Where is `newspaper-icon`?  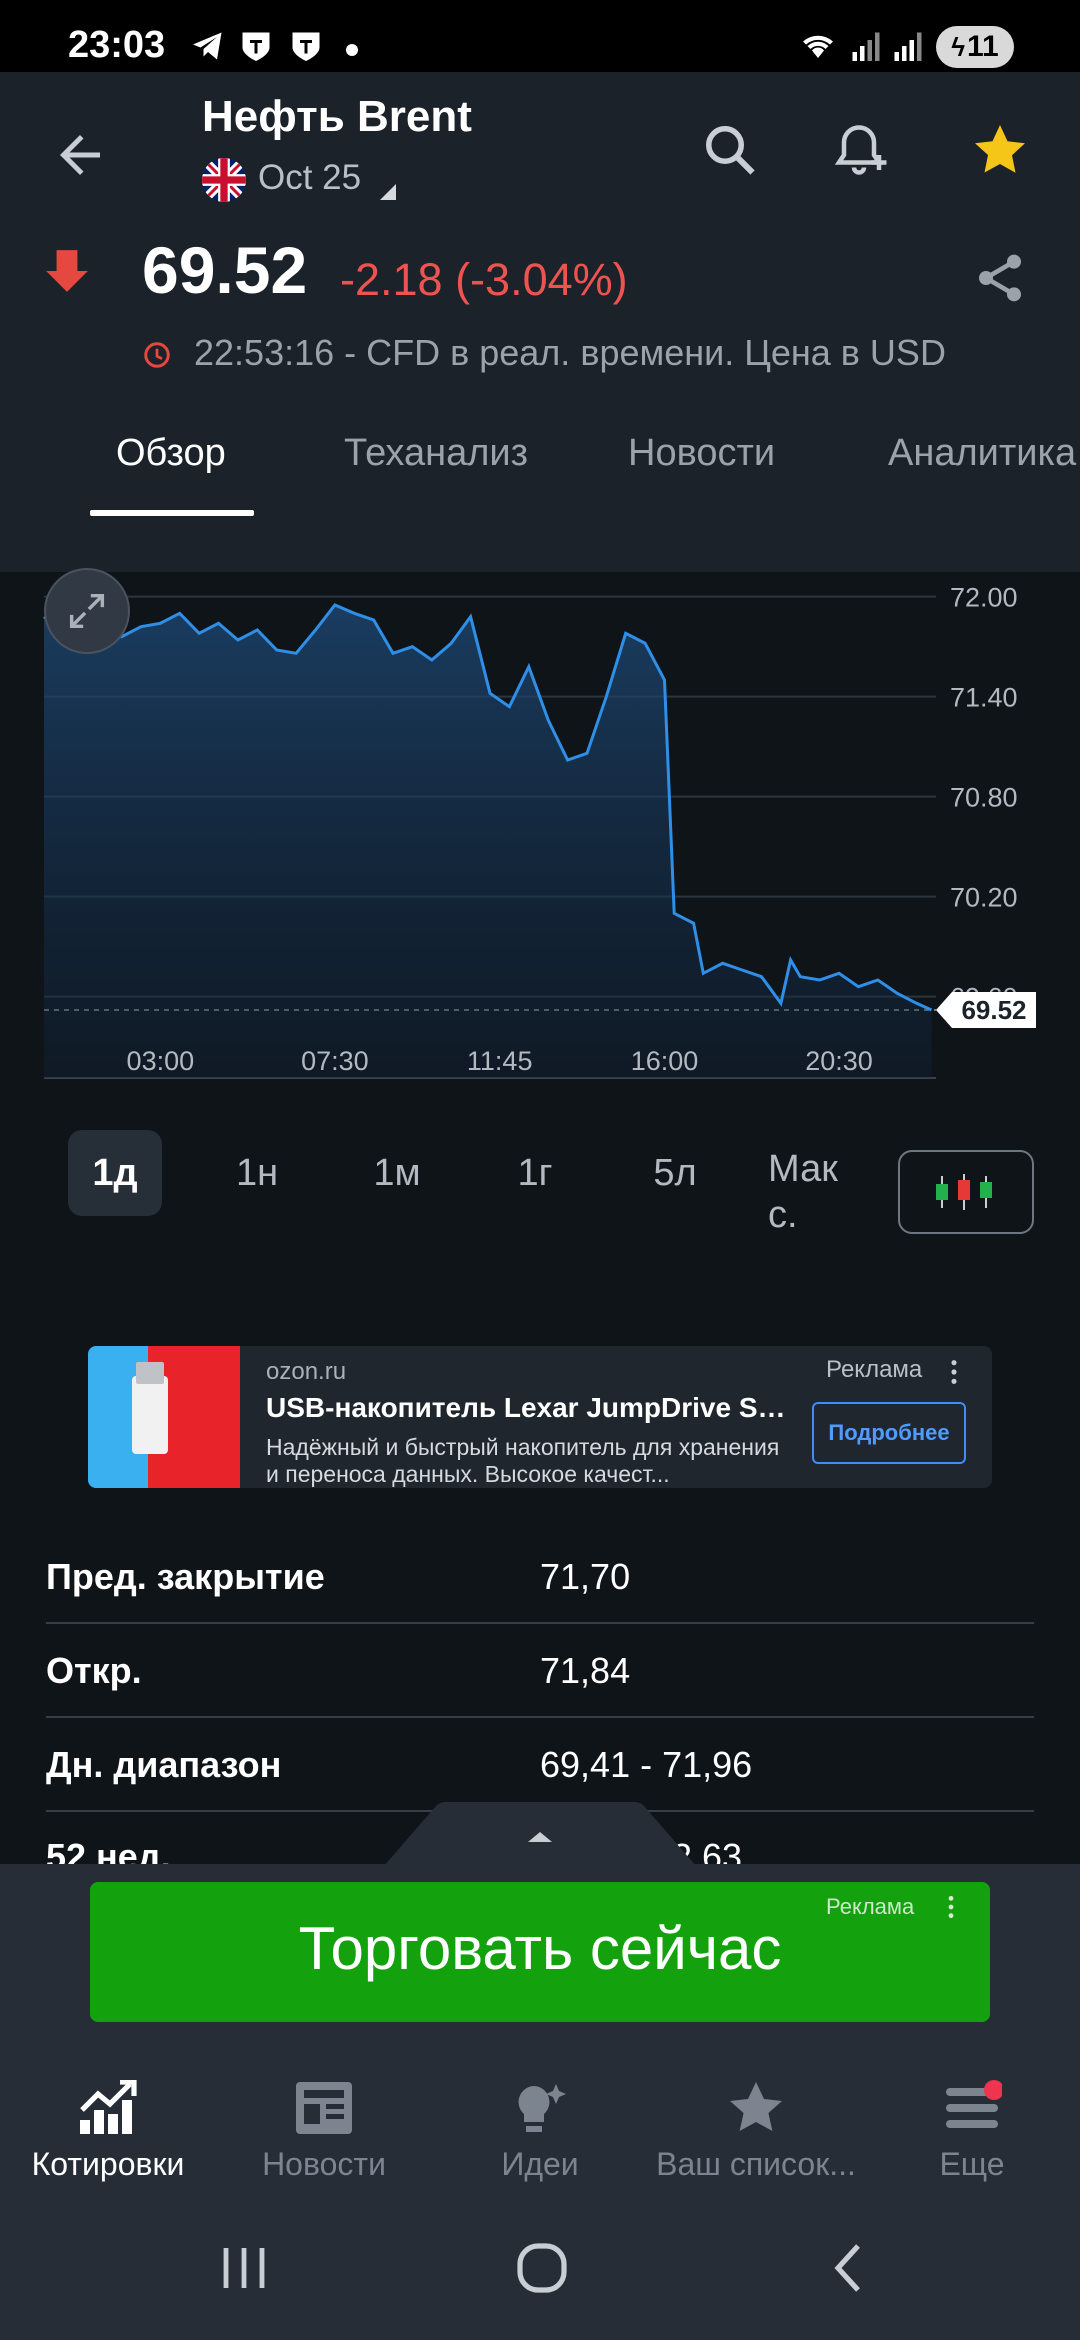 newspaper-icon is located at coordinates (324, 2108).